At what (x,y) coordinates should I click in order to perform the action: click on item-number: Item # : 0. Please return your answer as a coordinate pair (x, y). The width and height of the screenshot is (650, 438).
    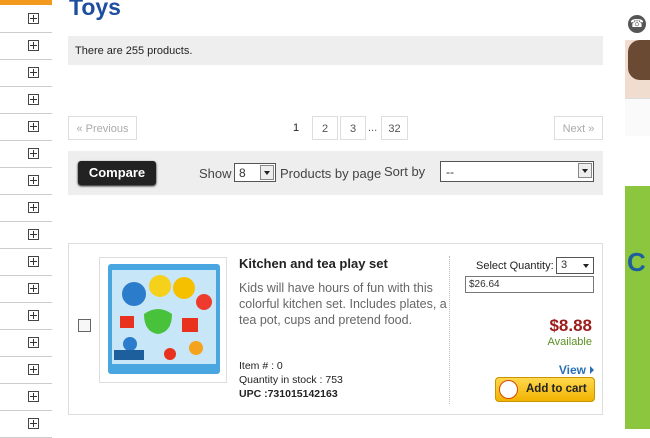
    Looking at the image, I should click on (261, 366).